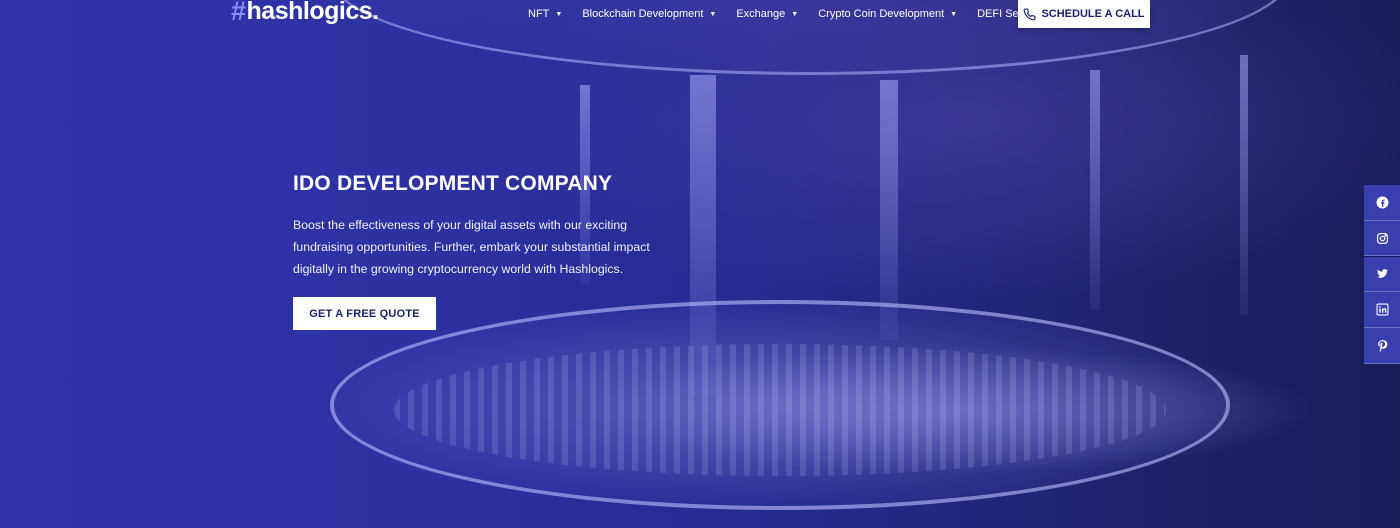  I want to click on get-free-quote-button: GET A FREE QUOTE, so click(364, 313).